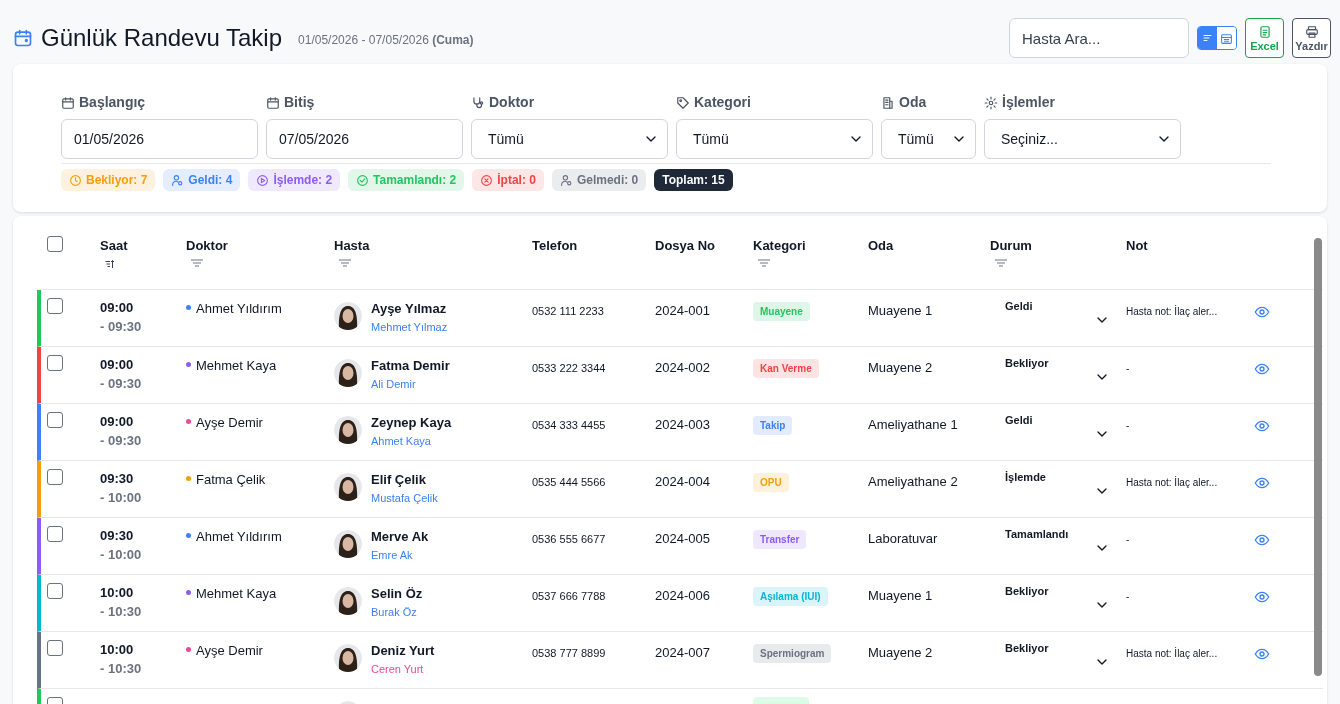 The width and height of the screenshot is (1340, 704). I want to click on relative-name: Ceren Yurt, so click(397, 668).